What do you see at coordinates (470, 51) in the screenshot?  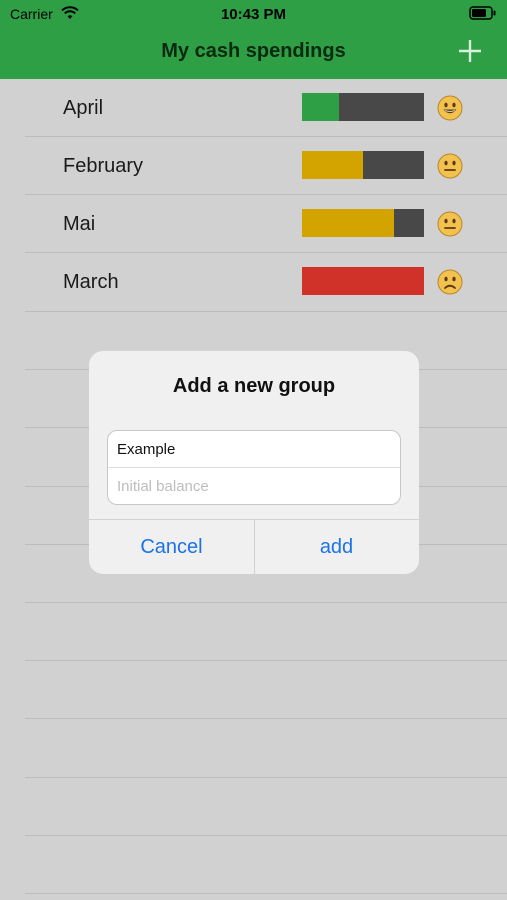 I see `plus-icon` at bounding box center [470, 51].